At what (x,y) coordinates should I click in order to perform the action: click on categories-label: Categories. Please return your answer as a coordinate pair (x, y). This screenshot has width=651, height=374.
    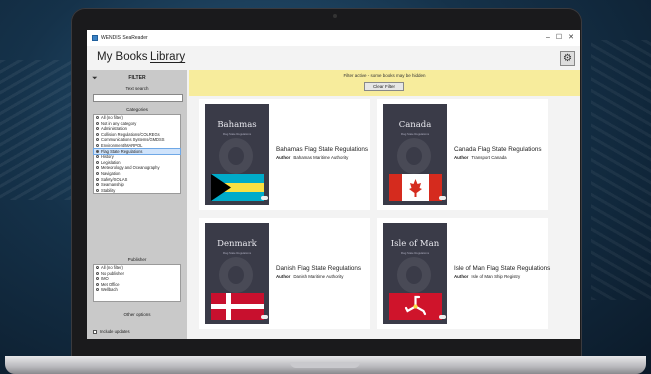
    Looking at the image, I should click on (137, 109).